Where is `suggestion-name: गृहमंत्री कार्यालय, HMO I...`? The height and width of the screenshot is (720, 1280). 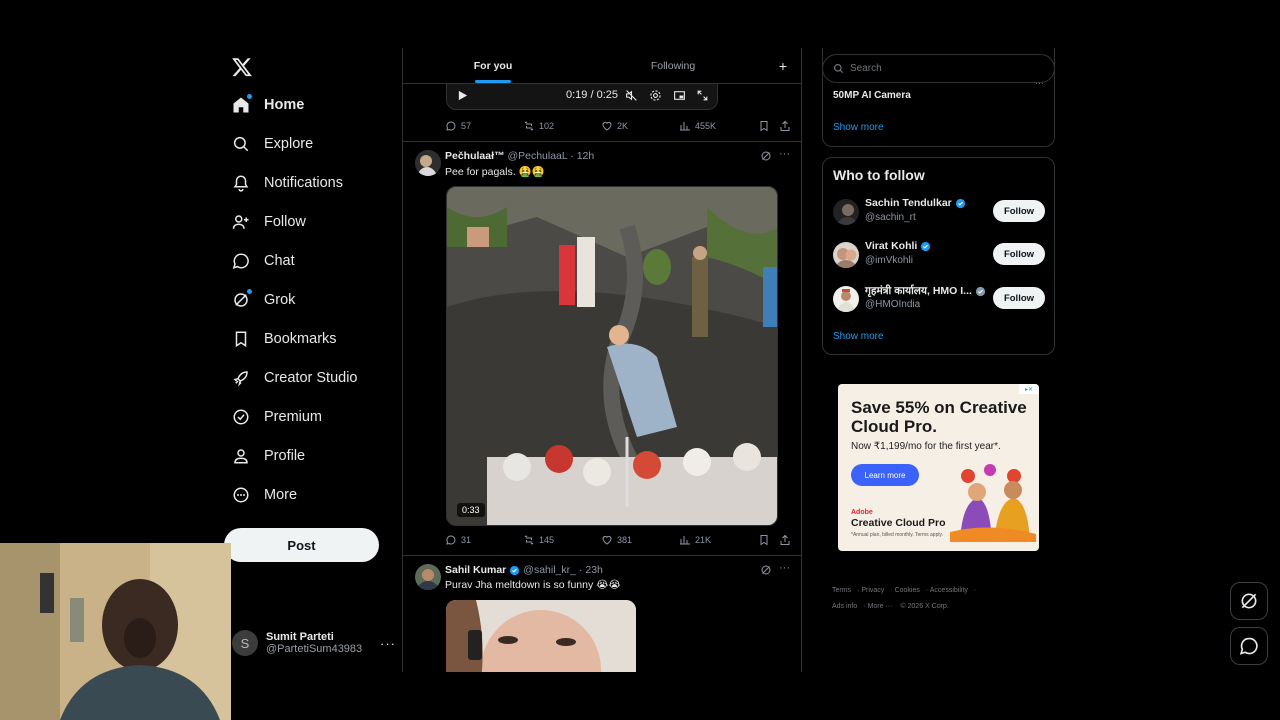
suggestion-name: गृहमंत्री कार्यालय, HMO I... is located at coordinates (925, 291).